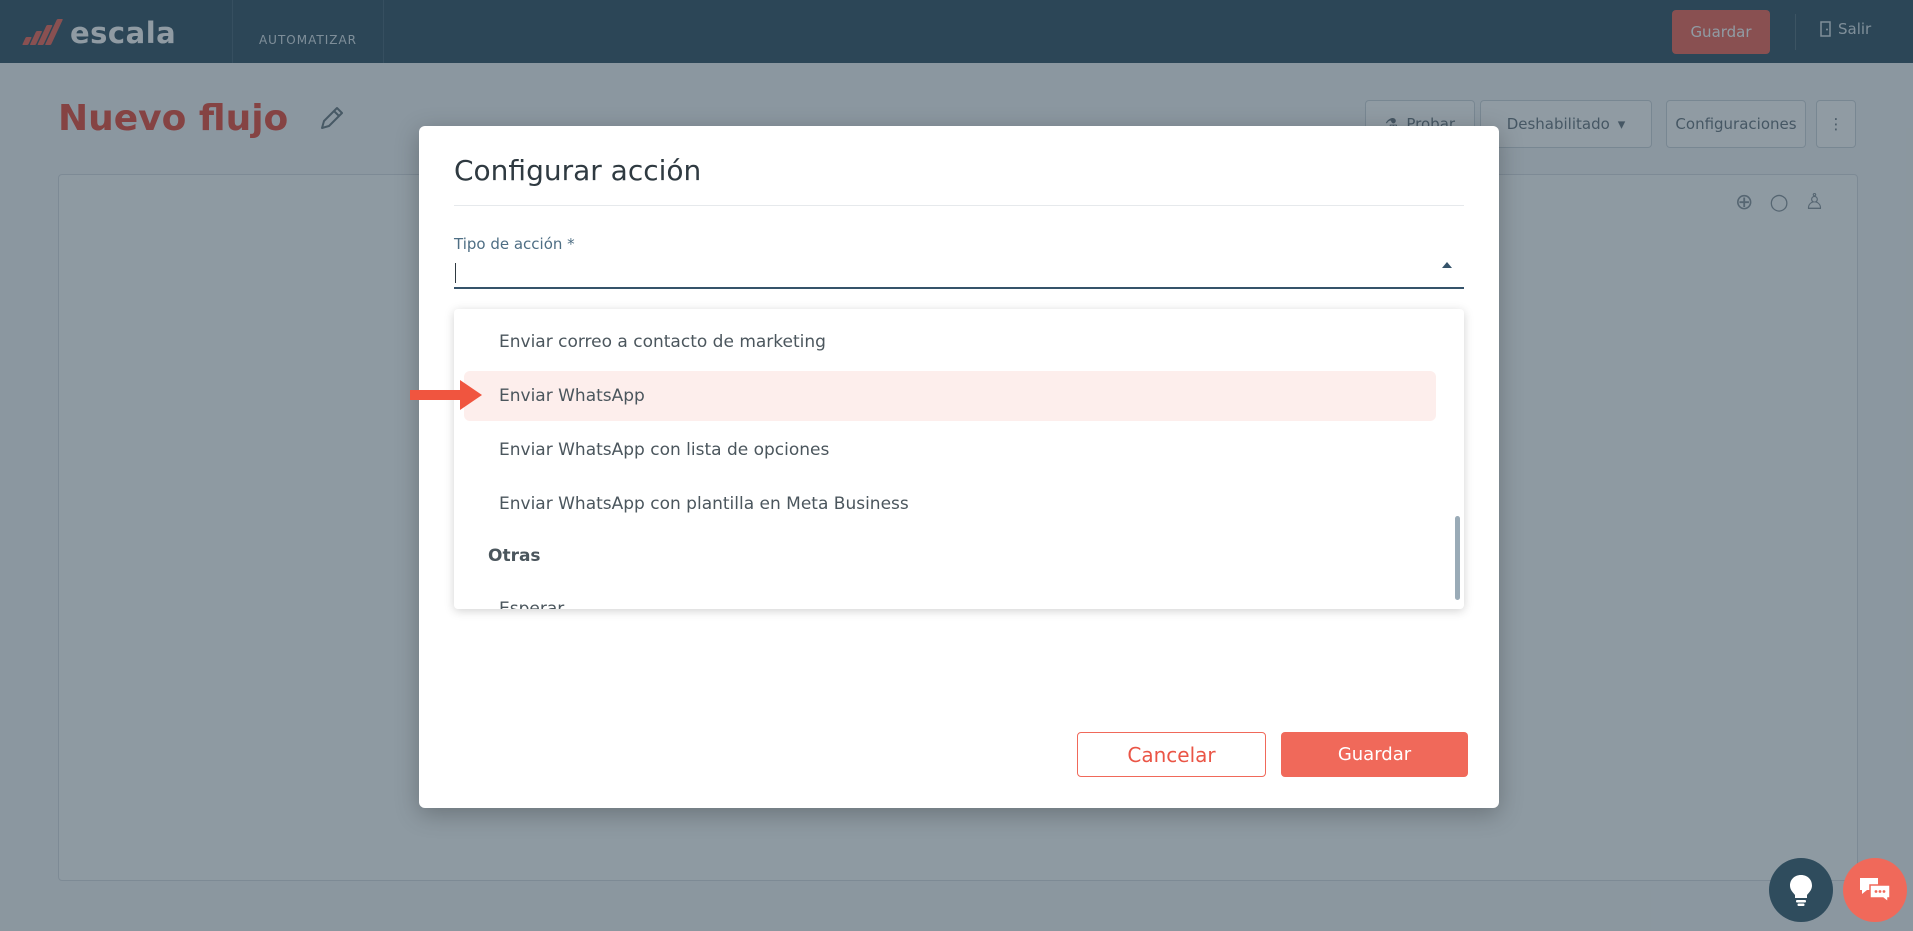 The image size is (1913, 931). I want to click on chat-icon, so click(1875, 891).